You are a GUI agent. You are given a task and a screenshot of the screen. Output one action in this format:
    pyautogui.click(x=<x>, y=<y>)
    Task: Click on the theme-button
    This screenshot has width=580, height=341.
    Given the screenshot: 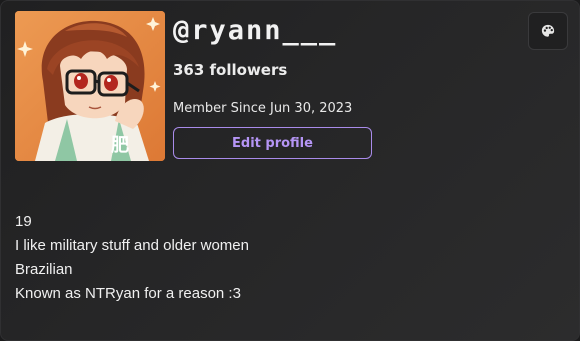 What is the action you would take?
    pyautogui.click(x=548, y=31)
    